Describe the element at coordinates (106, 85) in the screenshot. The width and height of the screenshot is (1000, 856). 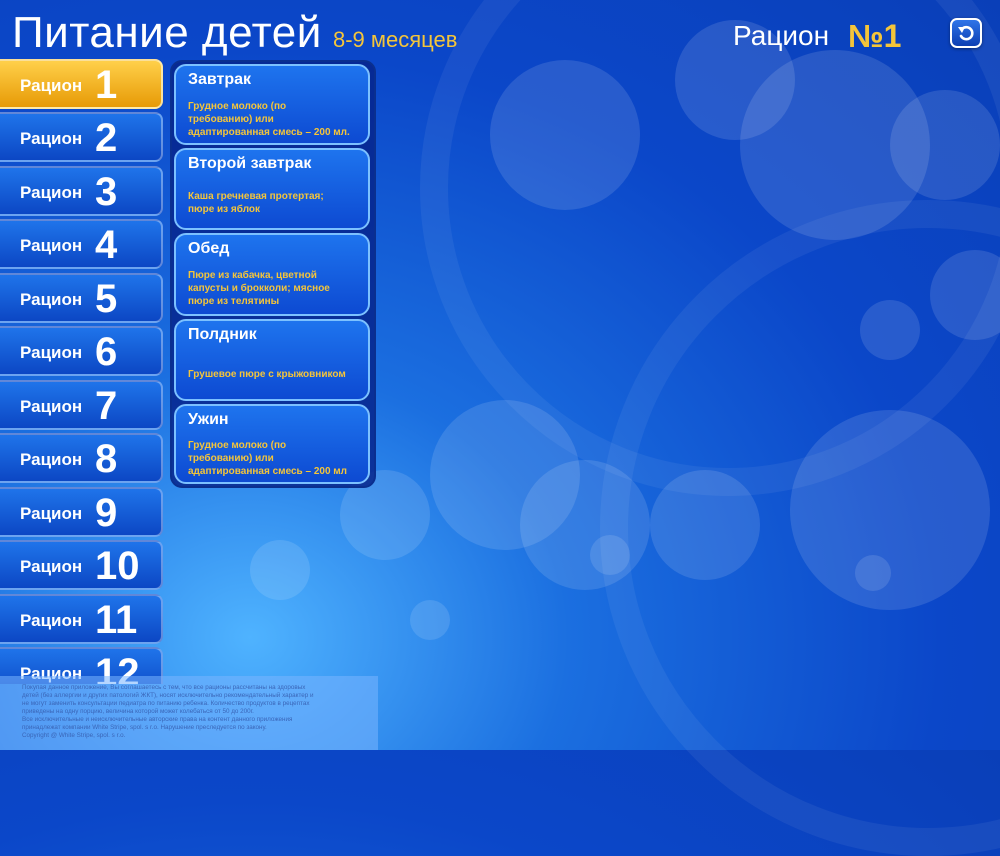
I see `ration-item-number: 1` at that location.